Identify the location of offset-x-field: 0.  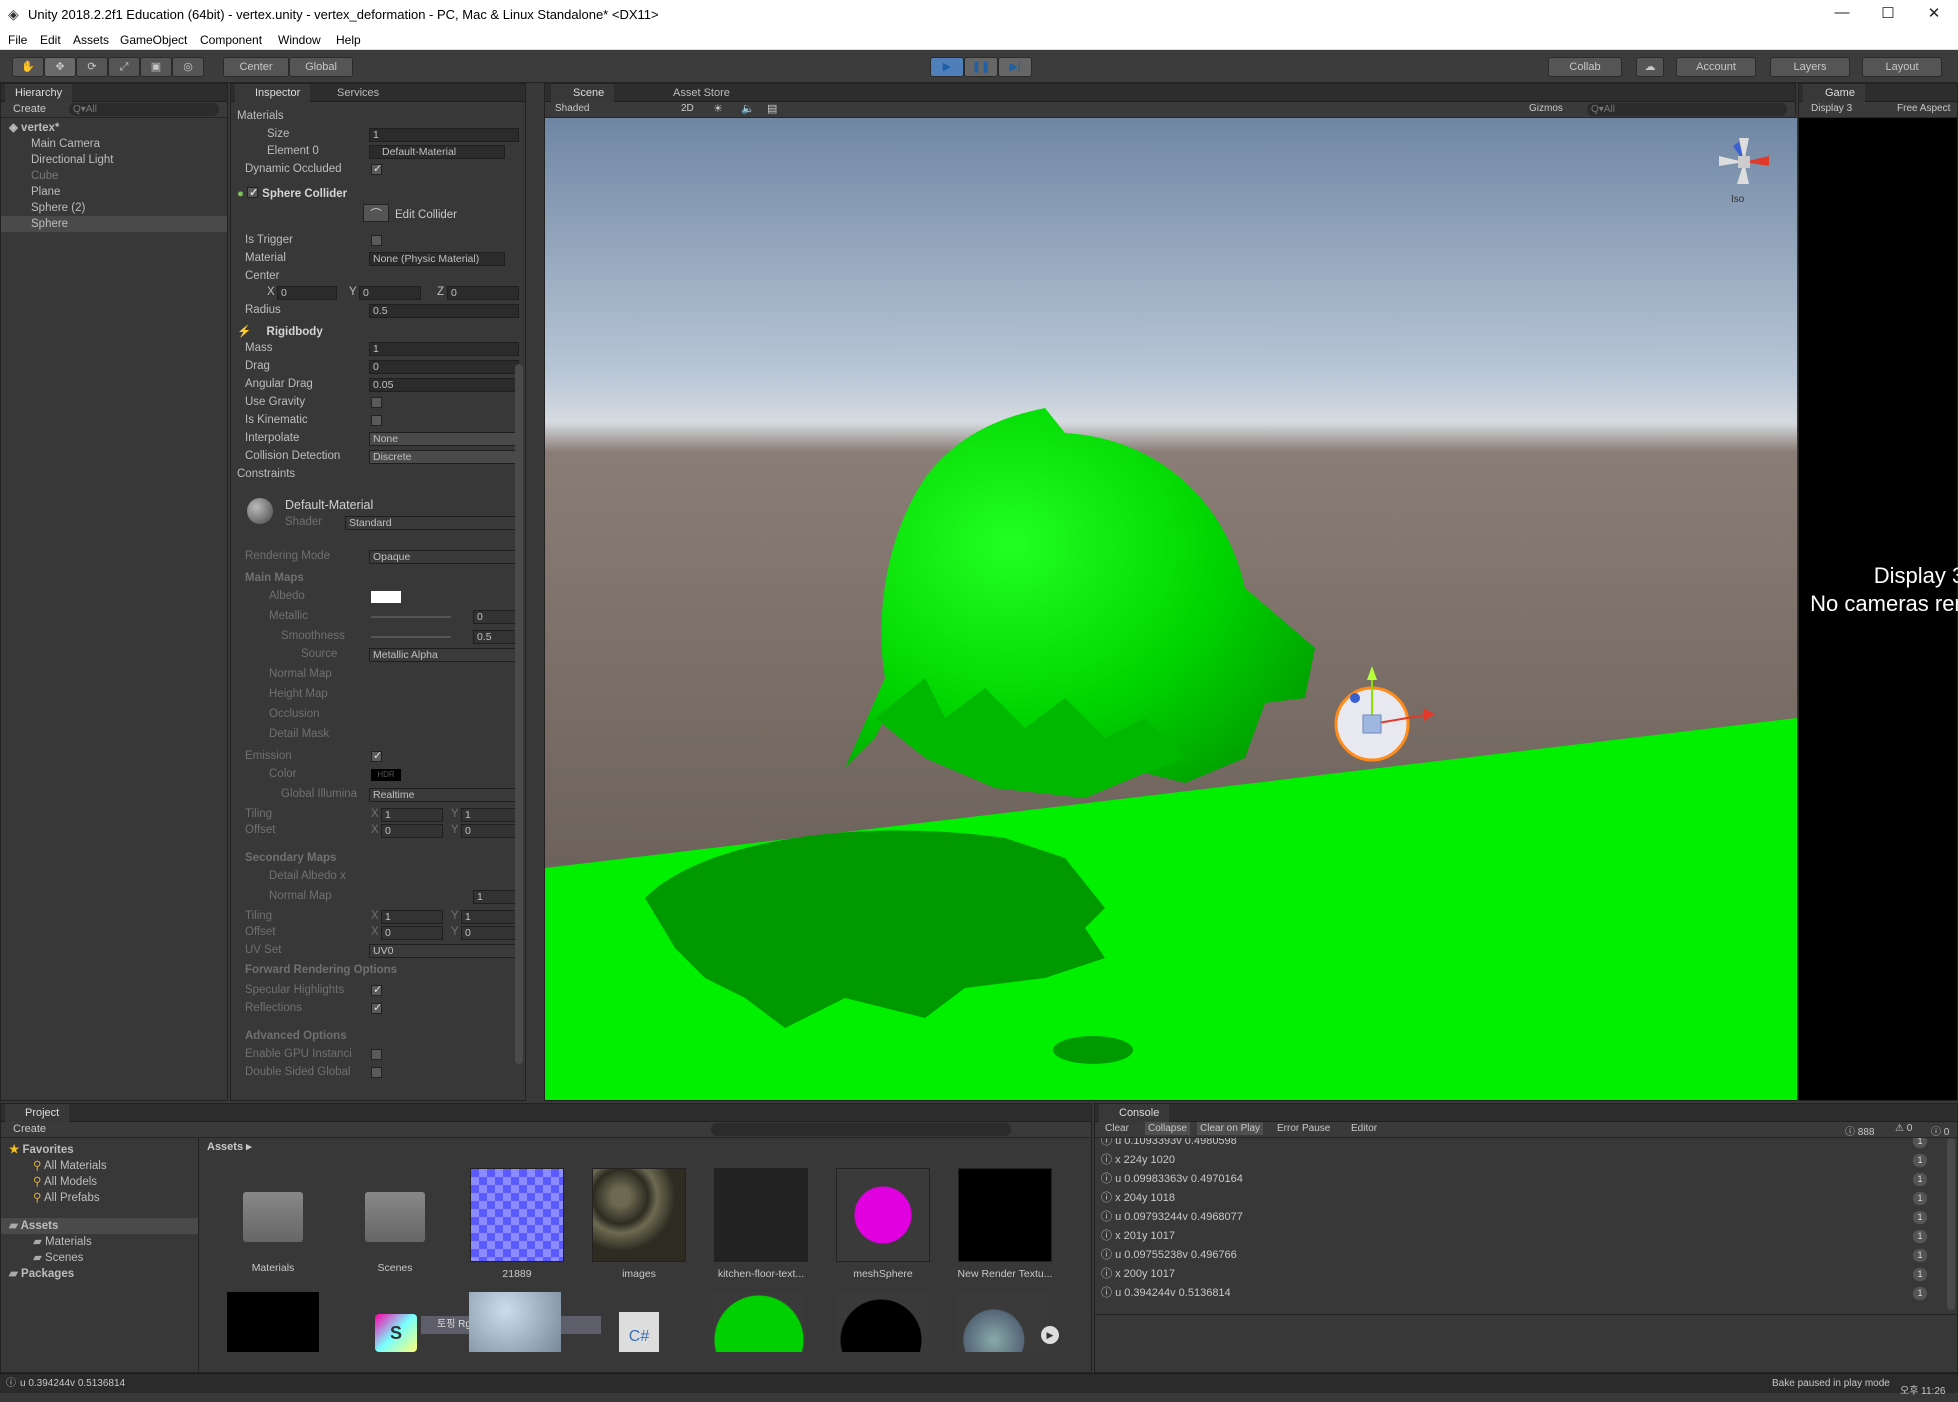
(412, 831).